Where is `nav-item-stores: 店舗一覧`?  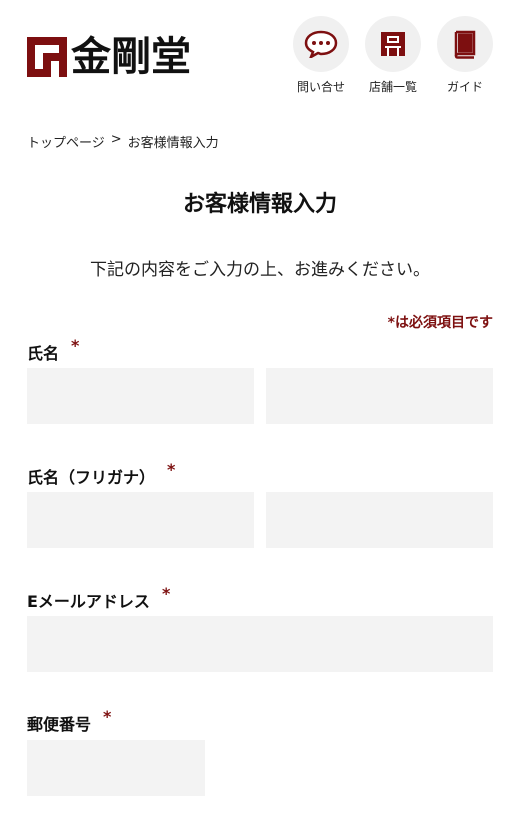
nav-item-stores: 店舗一覧 is located at coordinates (393, 55).